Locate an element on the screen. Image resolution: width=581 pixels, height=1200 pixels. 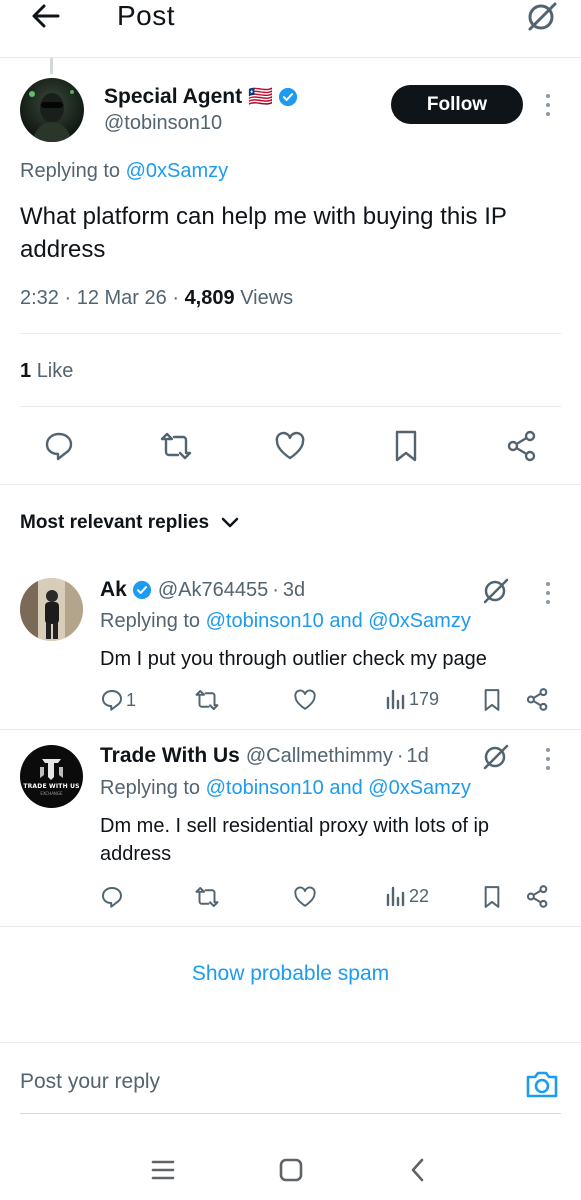
replying-to-line: Replying to @0xSamzy is located at coordinates (124, 171).